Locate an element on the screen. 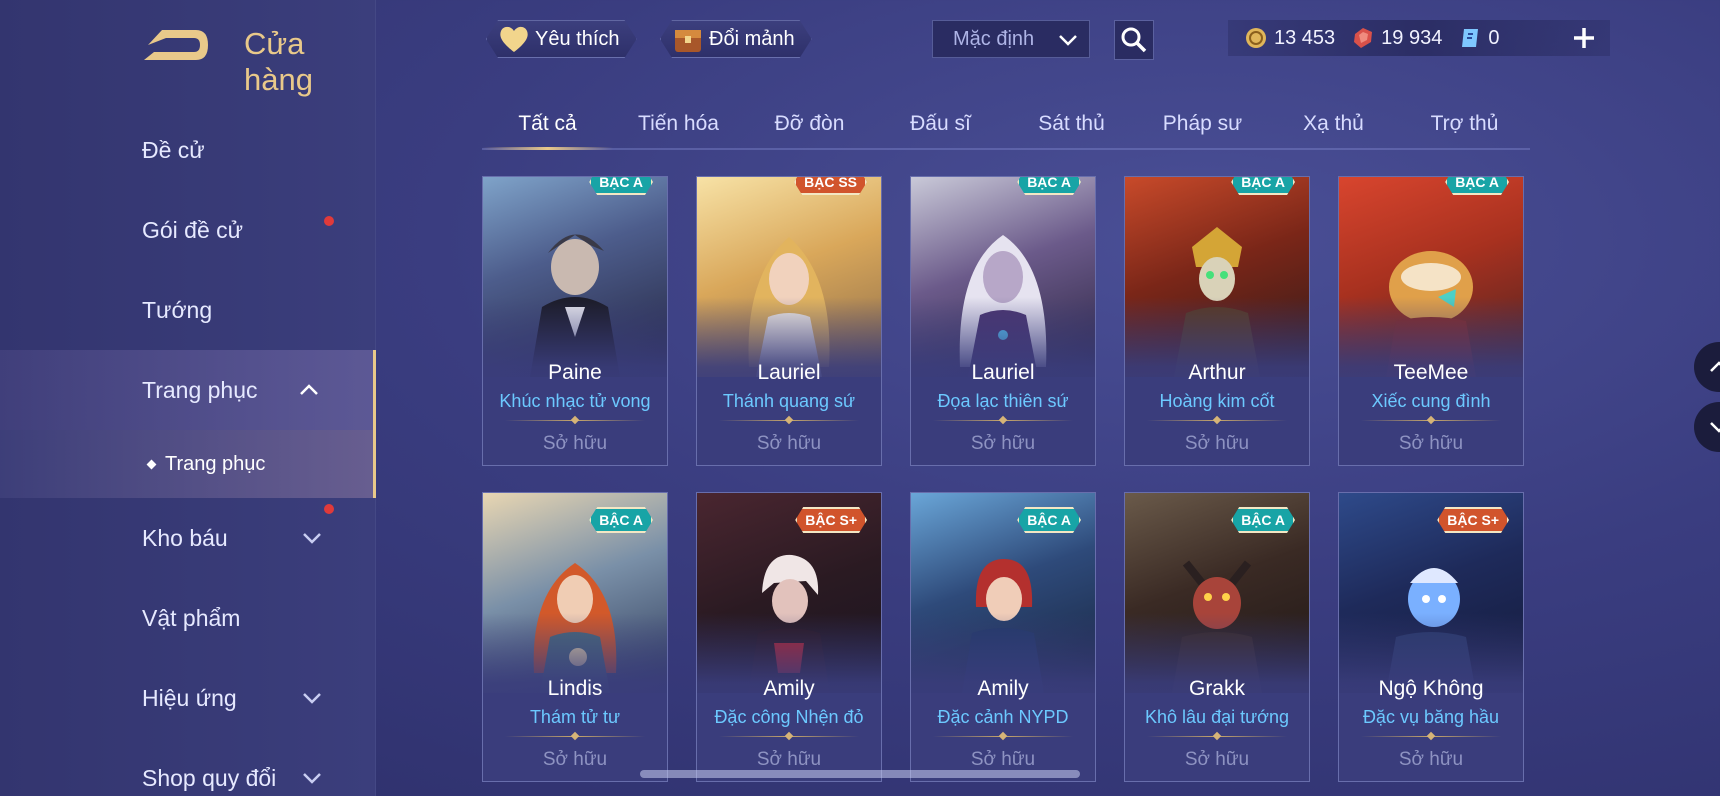  sidebar-item-heroes: Tướng is located at coordinates (188, 310).